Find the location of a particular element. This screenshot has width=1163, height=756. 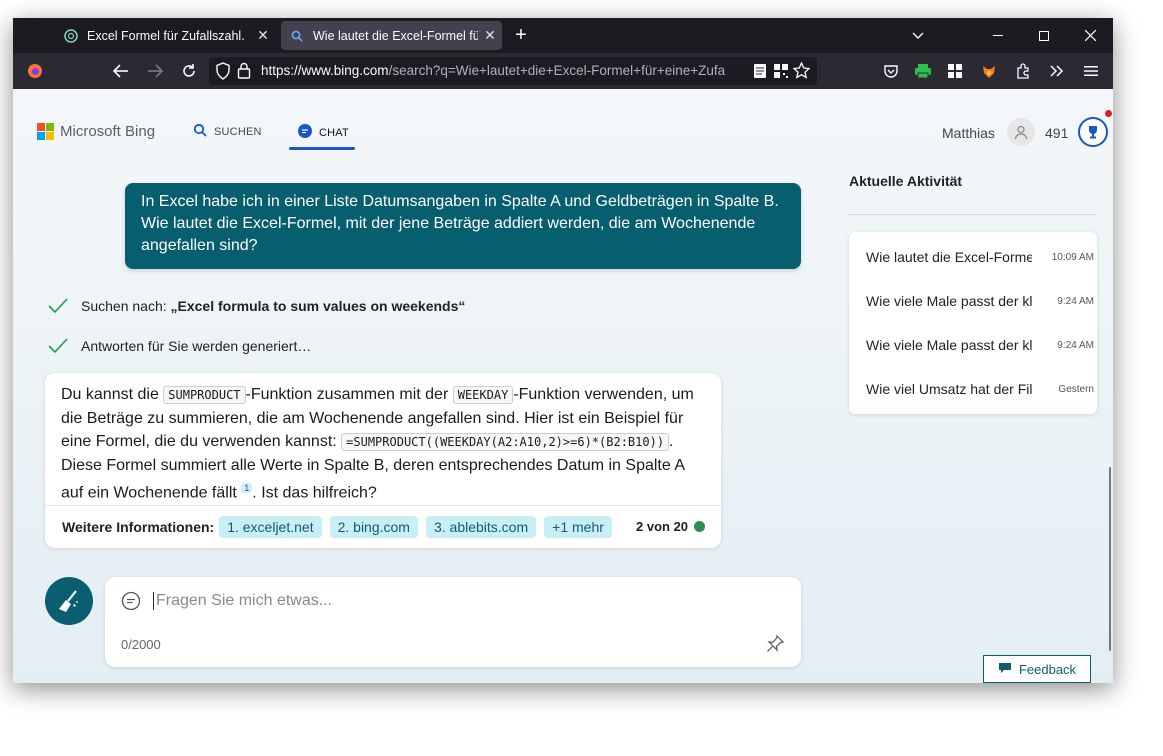

tracking-shield-icon is located at coordinates (223, 73).